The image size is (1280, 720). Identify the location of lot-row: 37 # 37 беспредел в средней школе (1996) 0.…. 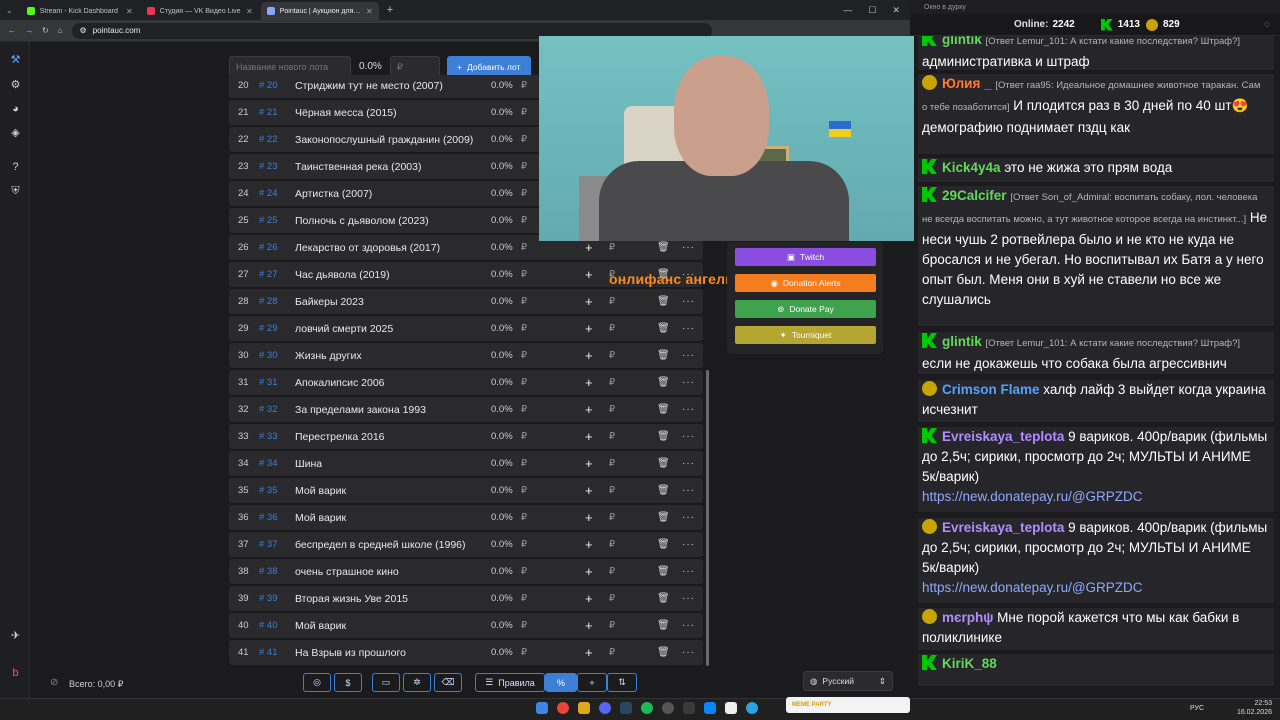
(466, 544).